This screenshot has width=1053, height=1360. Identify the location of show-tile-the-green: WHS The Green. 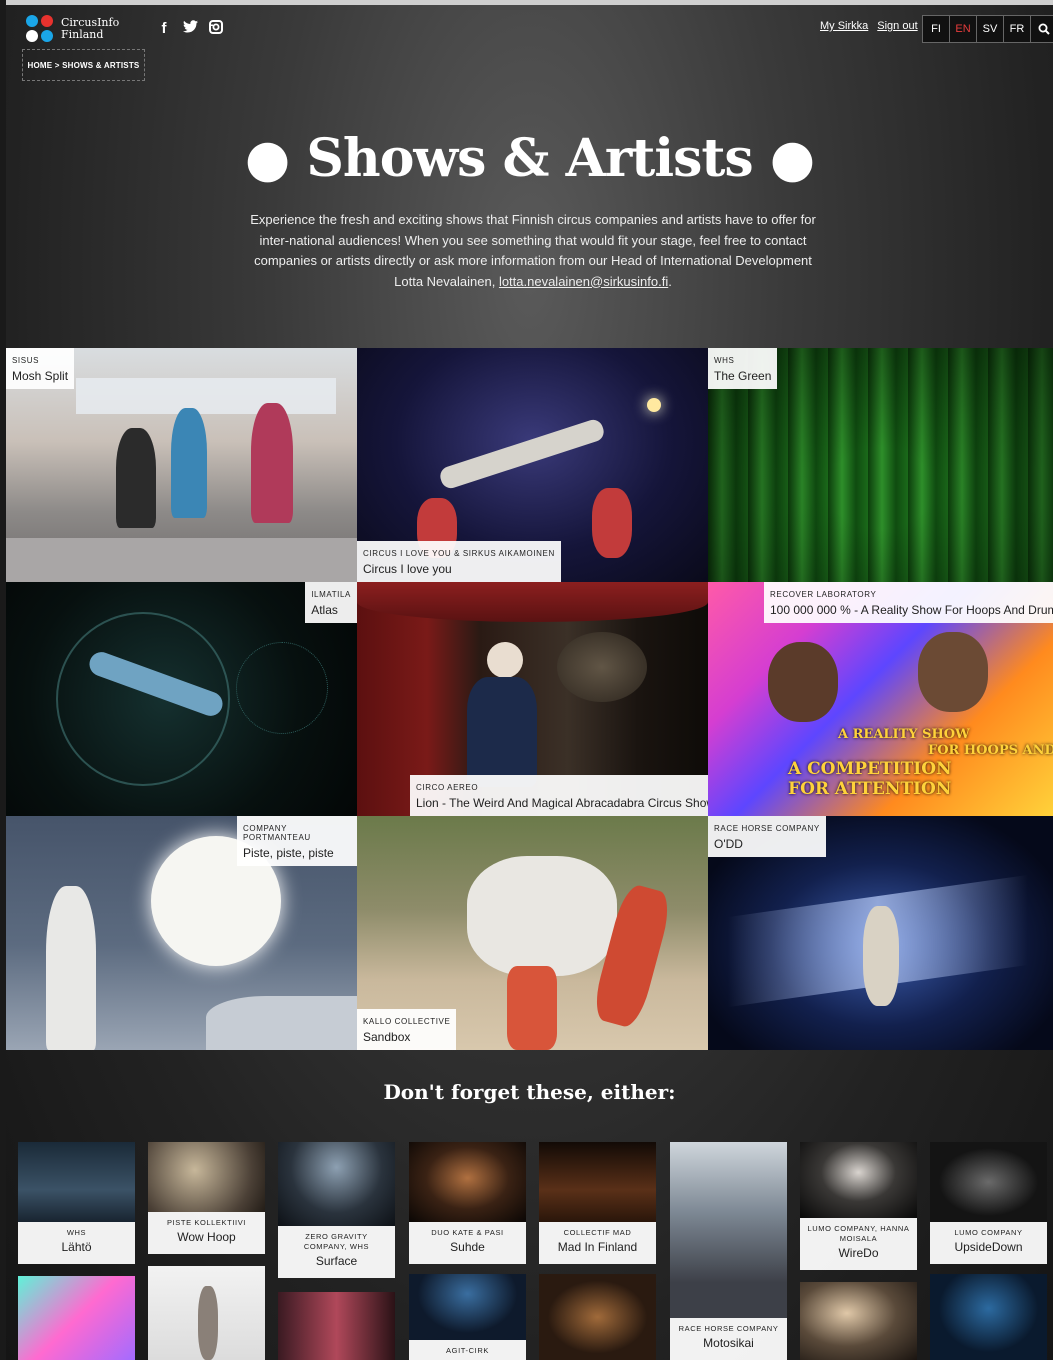
(880, 465).